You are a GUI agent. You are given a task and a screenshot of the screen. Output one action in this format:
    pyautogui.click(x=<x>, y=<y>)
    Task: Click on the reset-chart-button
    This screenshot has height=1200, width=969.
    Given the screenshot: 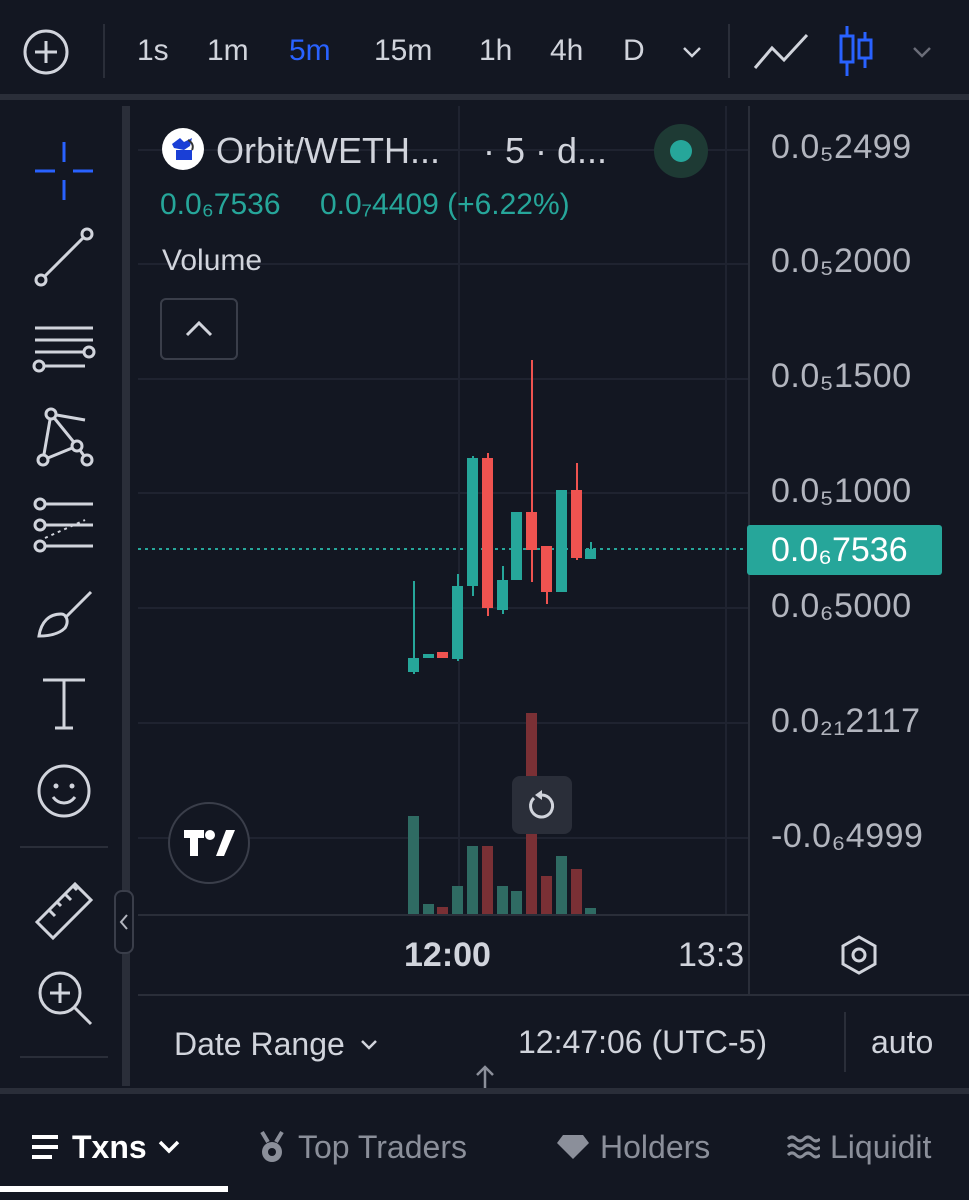 What is the action you would take?
    pyautogui.click(x=542, y=805)
    